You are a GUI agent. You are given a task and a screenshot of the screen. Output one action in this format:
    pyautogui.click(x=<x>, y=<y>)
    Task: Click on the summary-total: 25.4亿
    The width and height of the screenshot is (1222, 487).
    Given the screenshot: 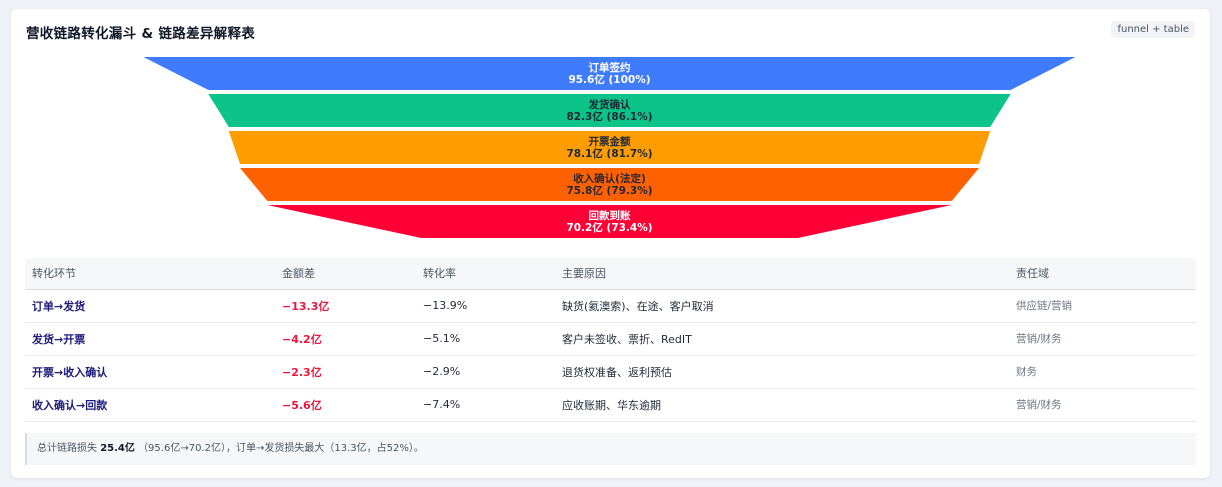 What is the action you would take?
    pyautogui.click(x=117, y=448)
    